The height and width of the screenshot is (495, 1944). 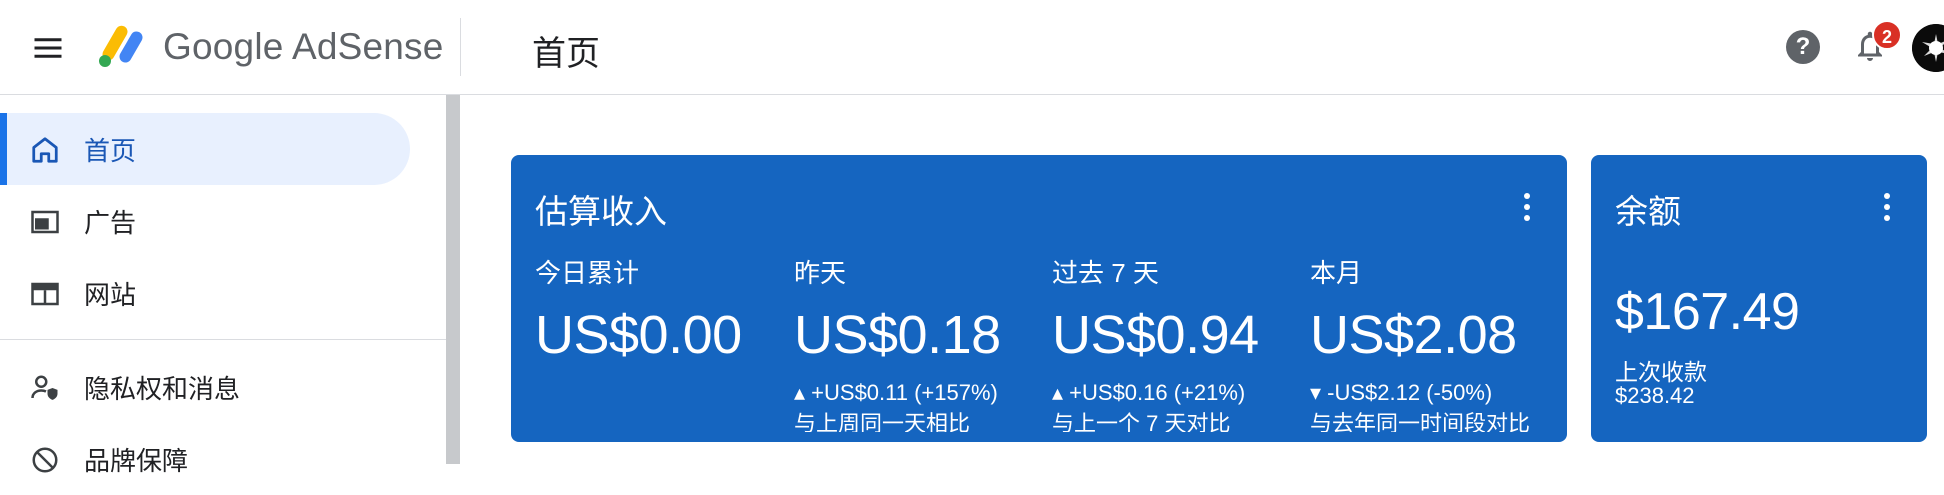 What do you see at coordinates (1413, 335) in the screenshot?
I see `metric-value: US$2.08` at bounding box center [1413, 335].